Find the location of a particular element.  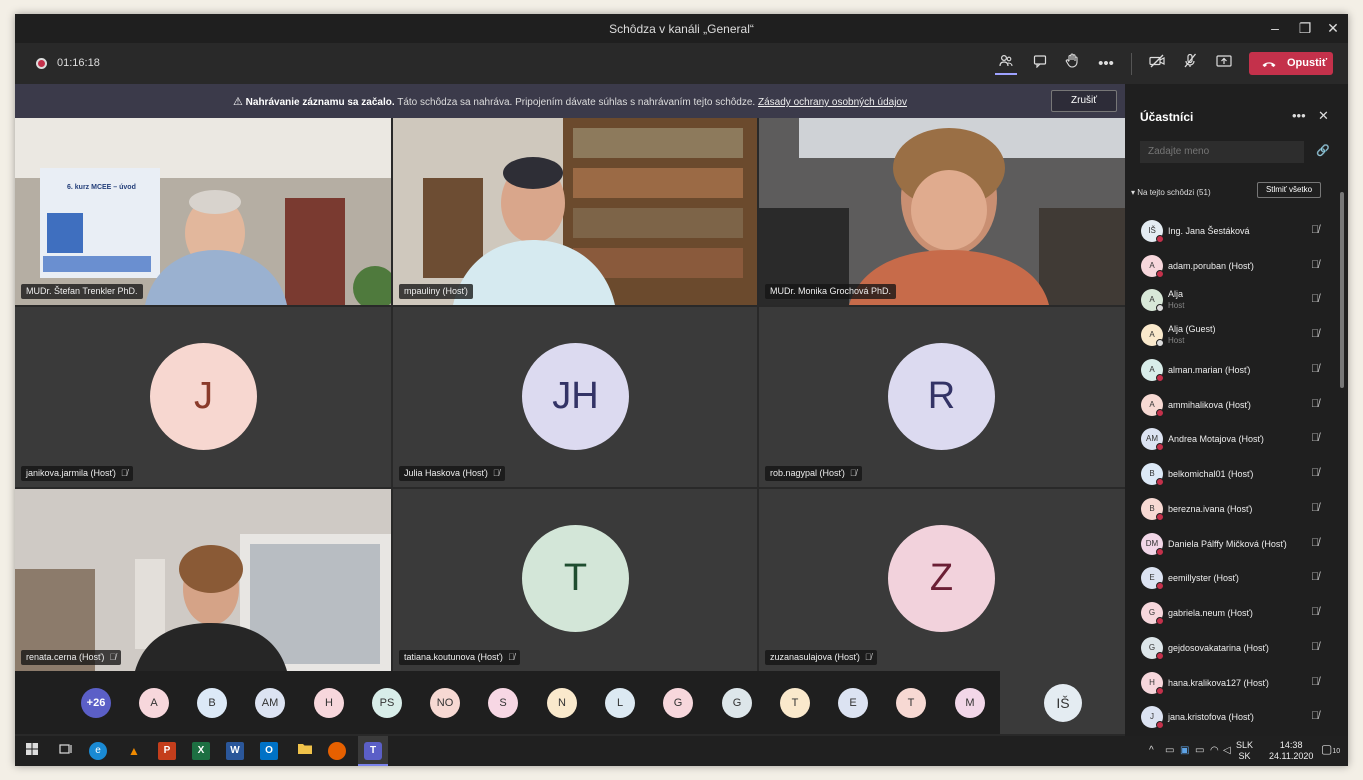

minimize-icon: – is located at coordinates (1275, 28).